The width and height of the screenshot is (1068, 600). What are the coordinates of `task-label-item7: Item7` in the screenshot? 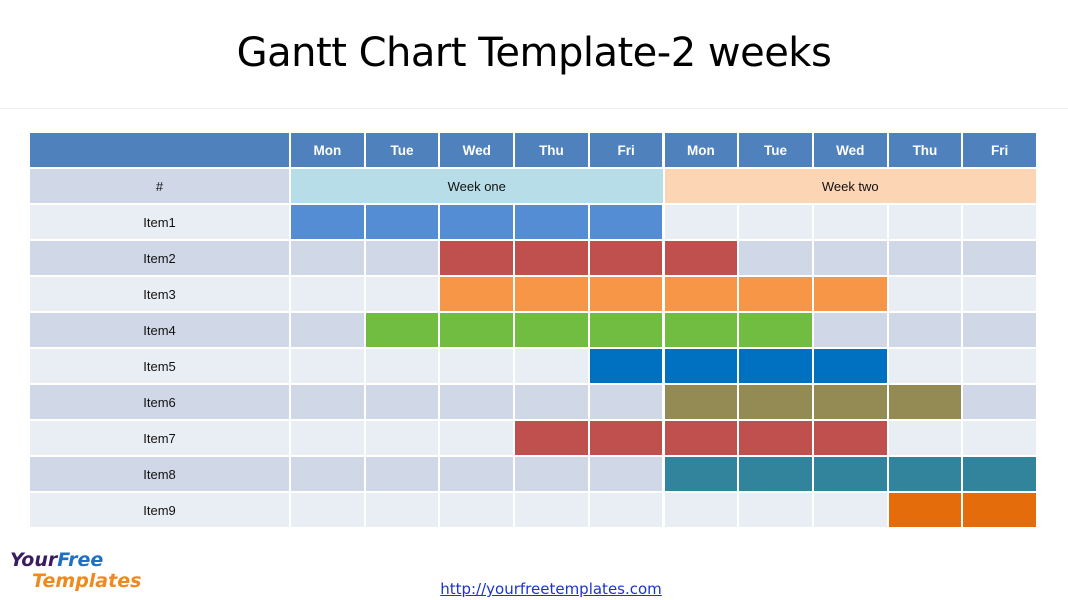 It's located at (159, 438).